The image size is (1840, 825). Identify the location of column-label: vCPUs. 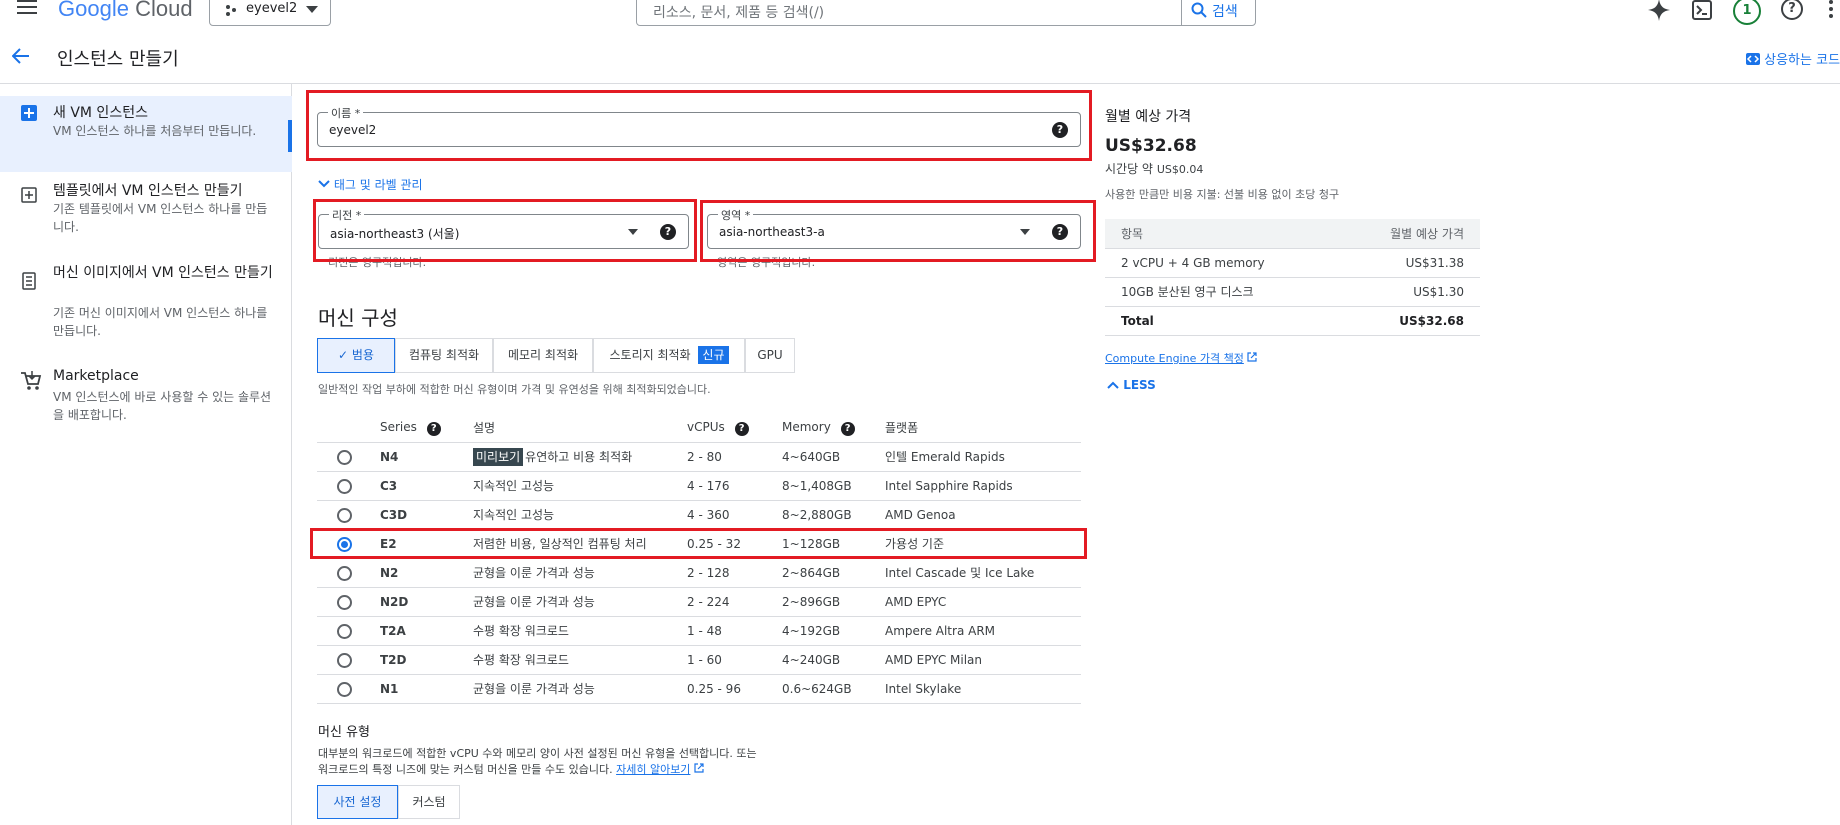
(706, 426).